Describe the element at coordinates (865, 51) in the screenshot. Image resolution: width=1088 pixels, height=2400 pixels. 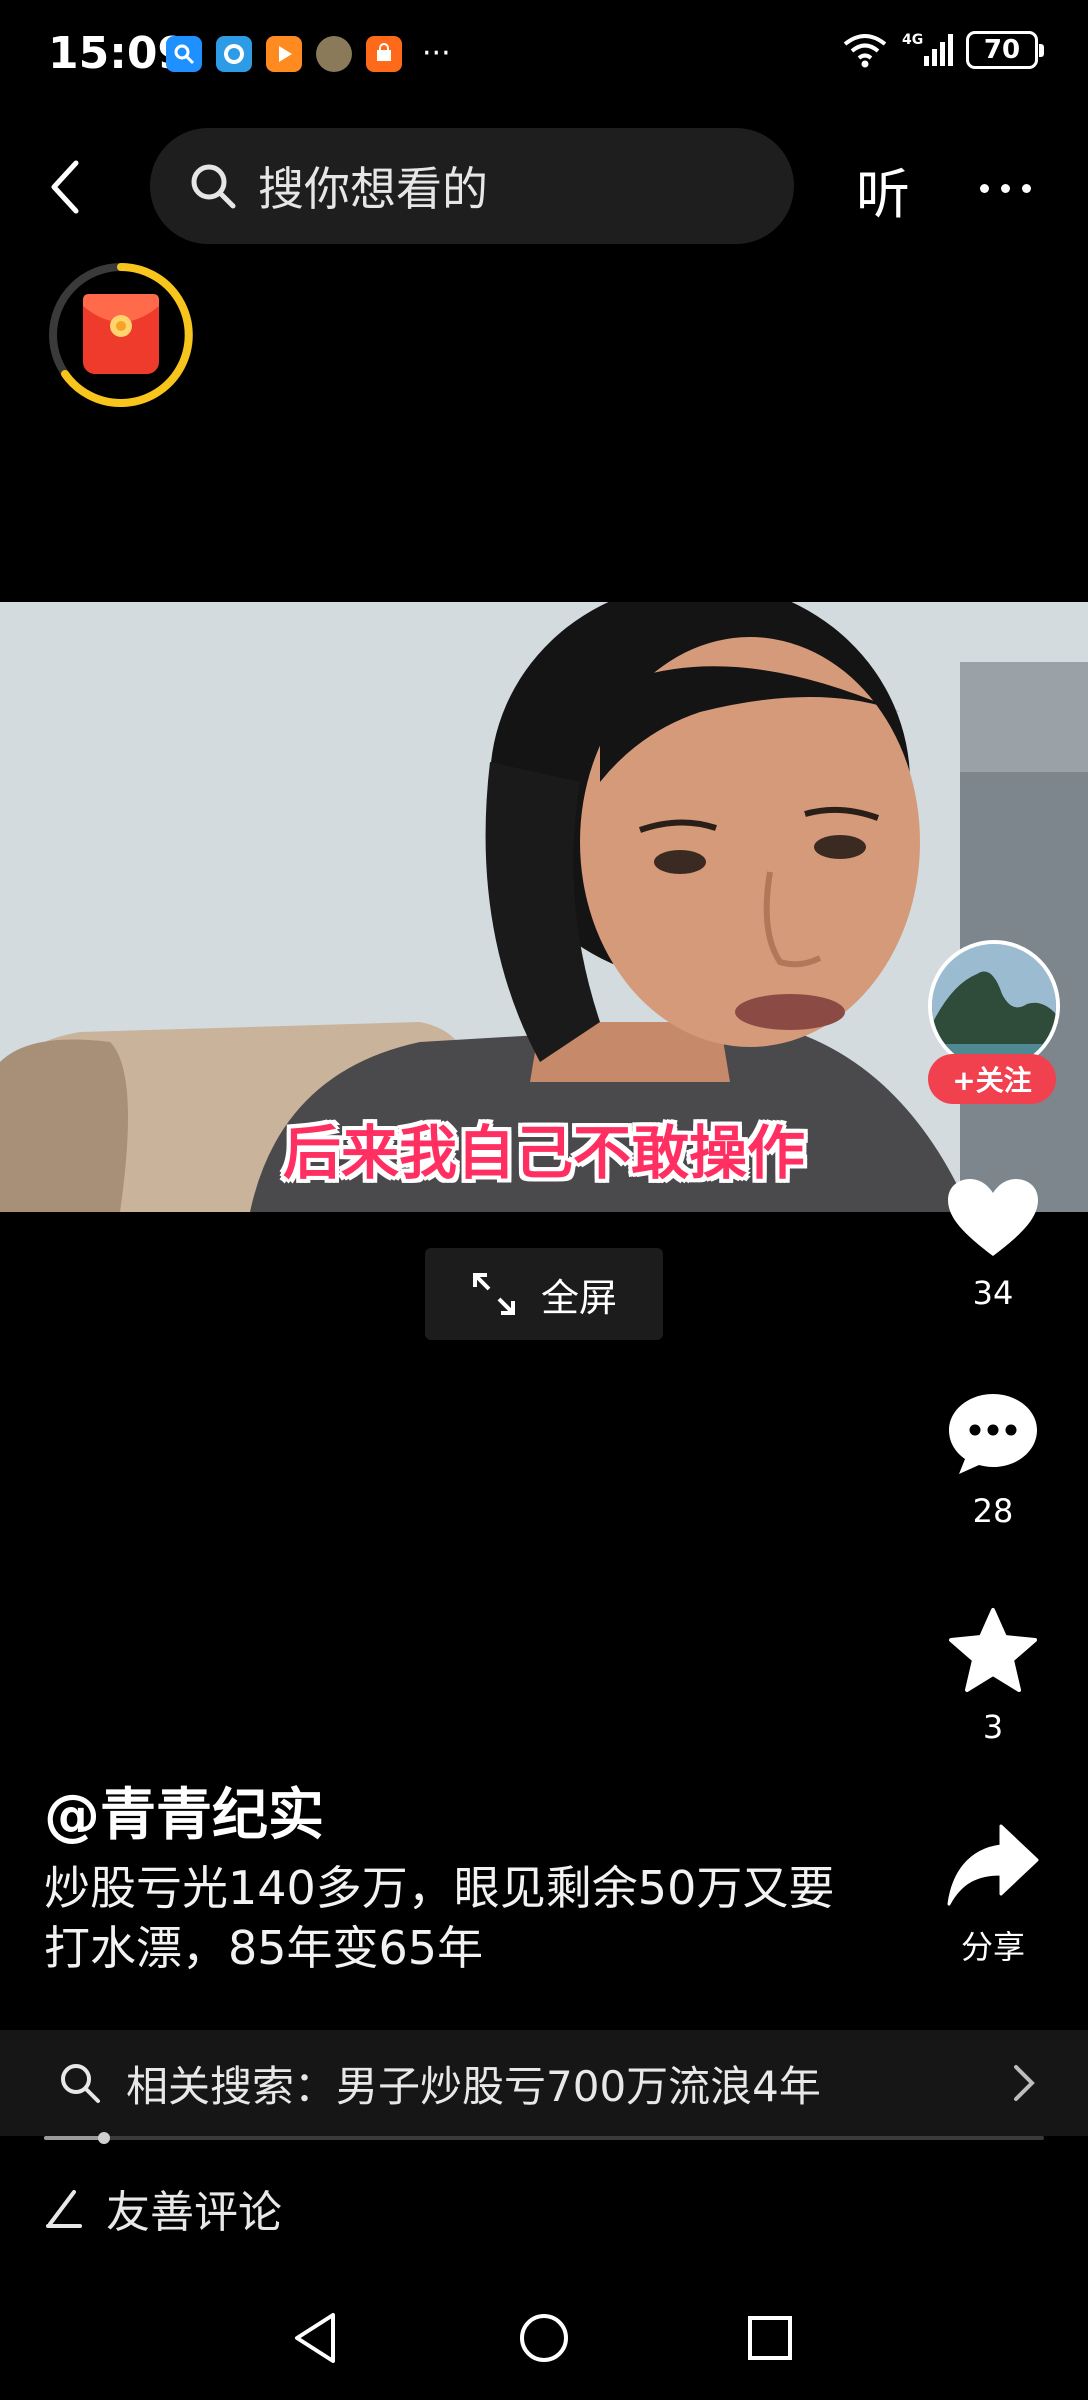
I see `wifi-icon` at that location.